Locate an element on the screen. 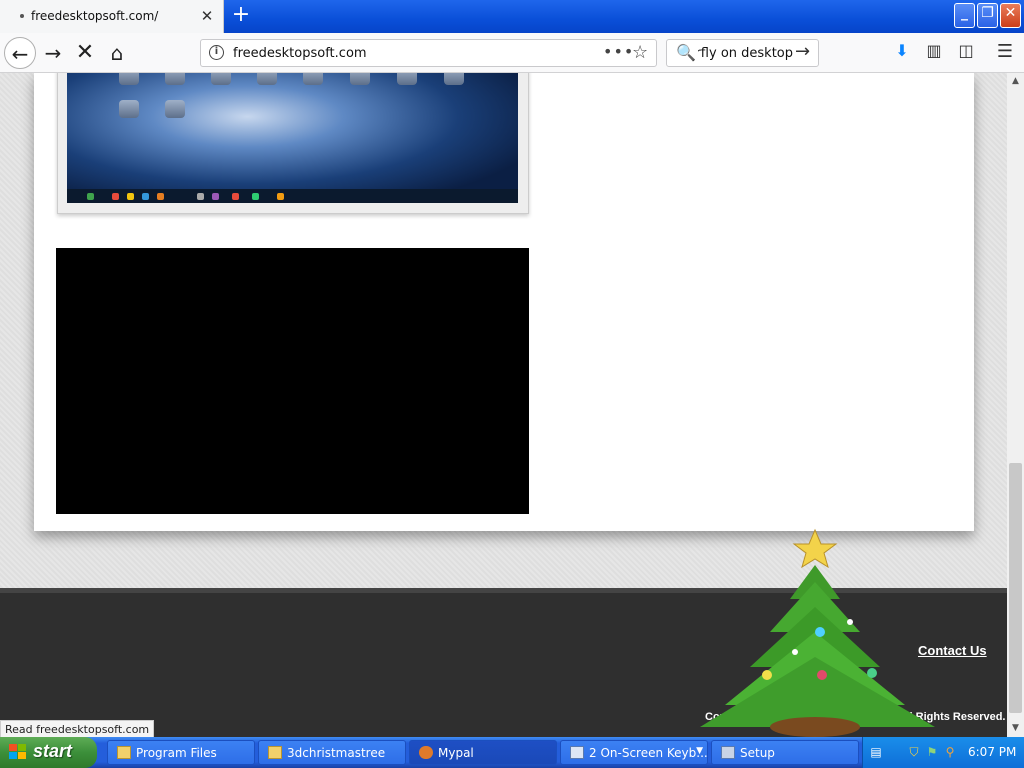 This screenshot has width=1024, height=768. folder-icon is located at coordinates (124, 752).